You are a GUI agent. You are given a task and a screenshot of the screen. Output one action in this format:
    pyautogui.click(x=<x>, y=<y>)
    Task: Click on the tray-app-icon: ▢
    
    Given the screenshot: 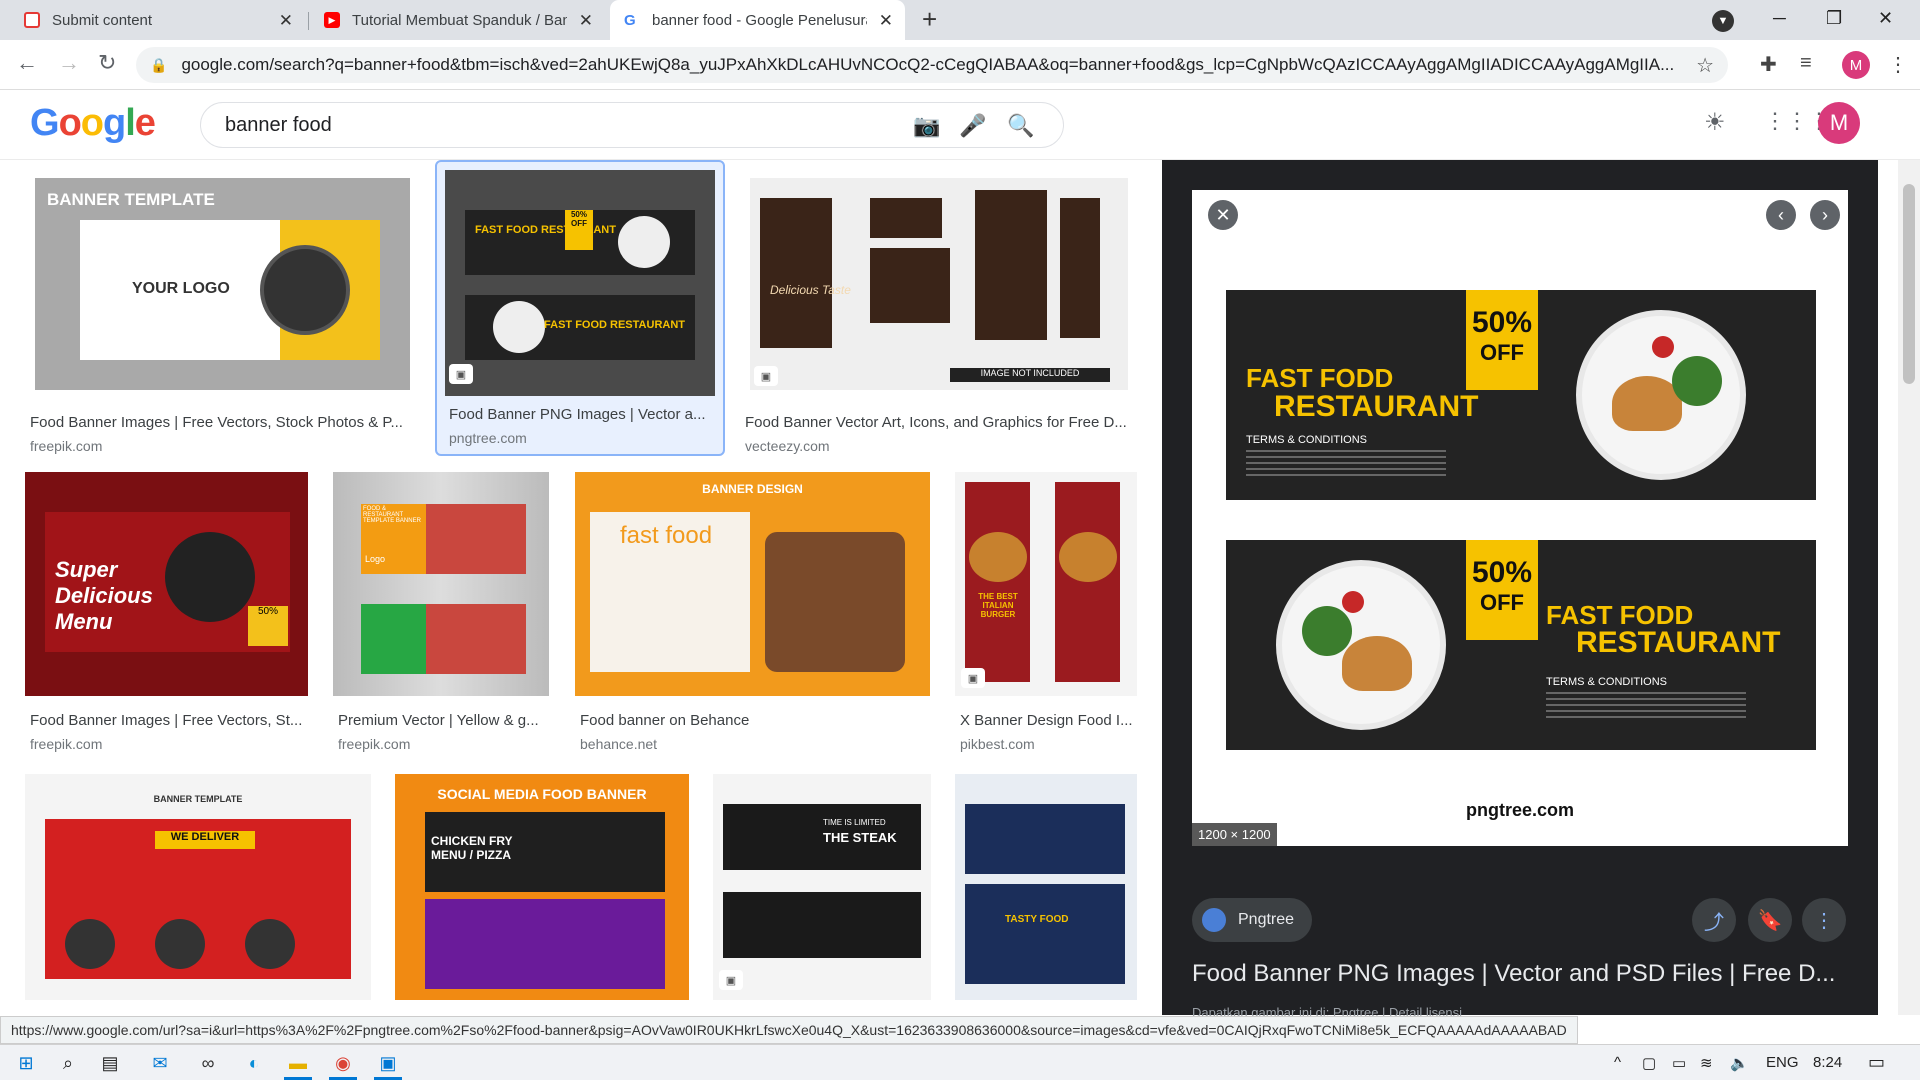 What is the action you would take?
    pyautogui.click(x=1649, y=1063)
    